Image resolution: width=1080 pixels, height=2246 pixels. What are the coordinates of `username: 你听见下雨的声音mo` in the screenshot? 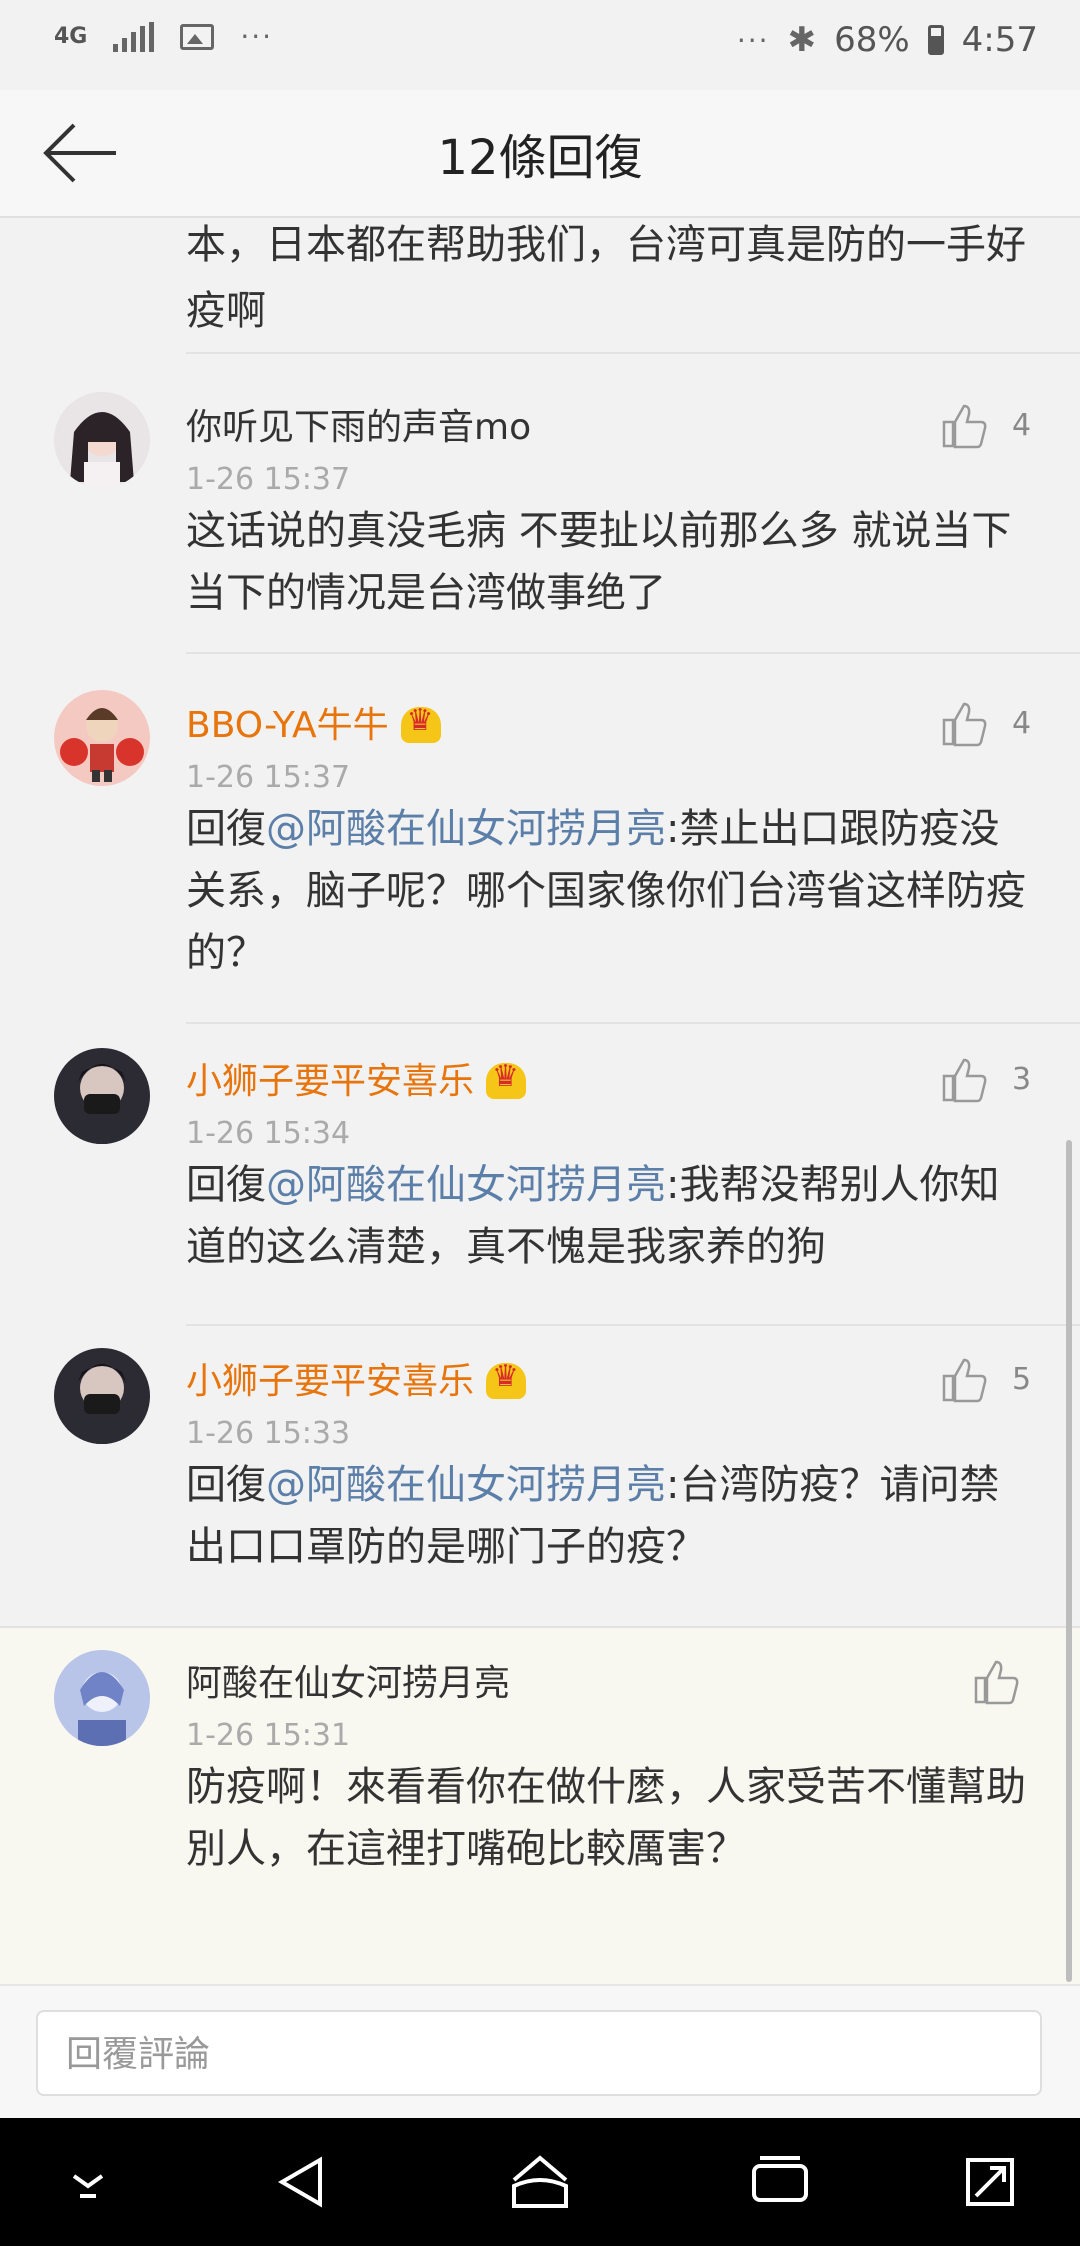 It's located at (358, 424).